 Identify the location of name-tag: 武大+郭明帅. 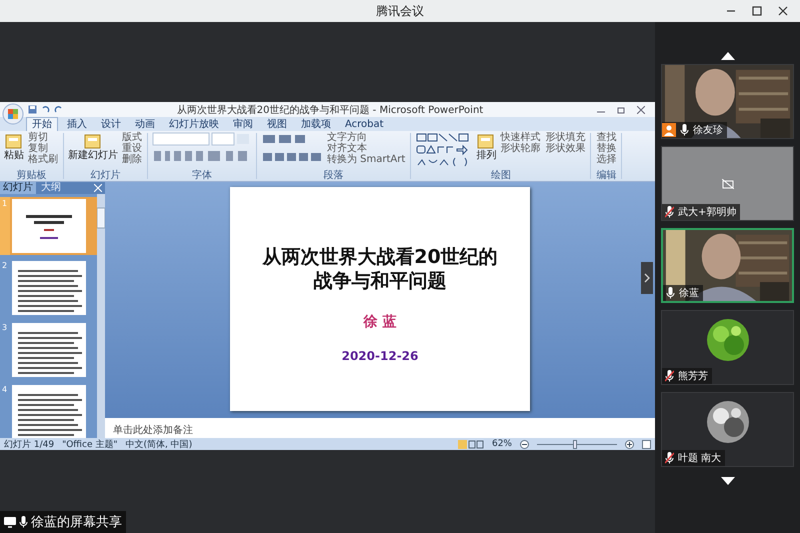
(701, 212).